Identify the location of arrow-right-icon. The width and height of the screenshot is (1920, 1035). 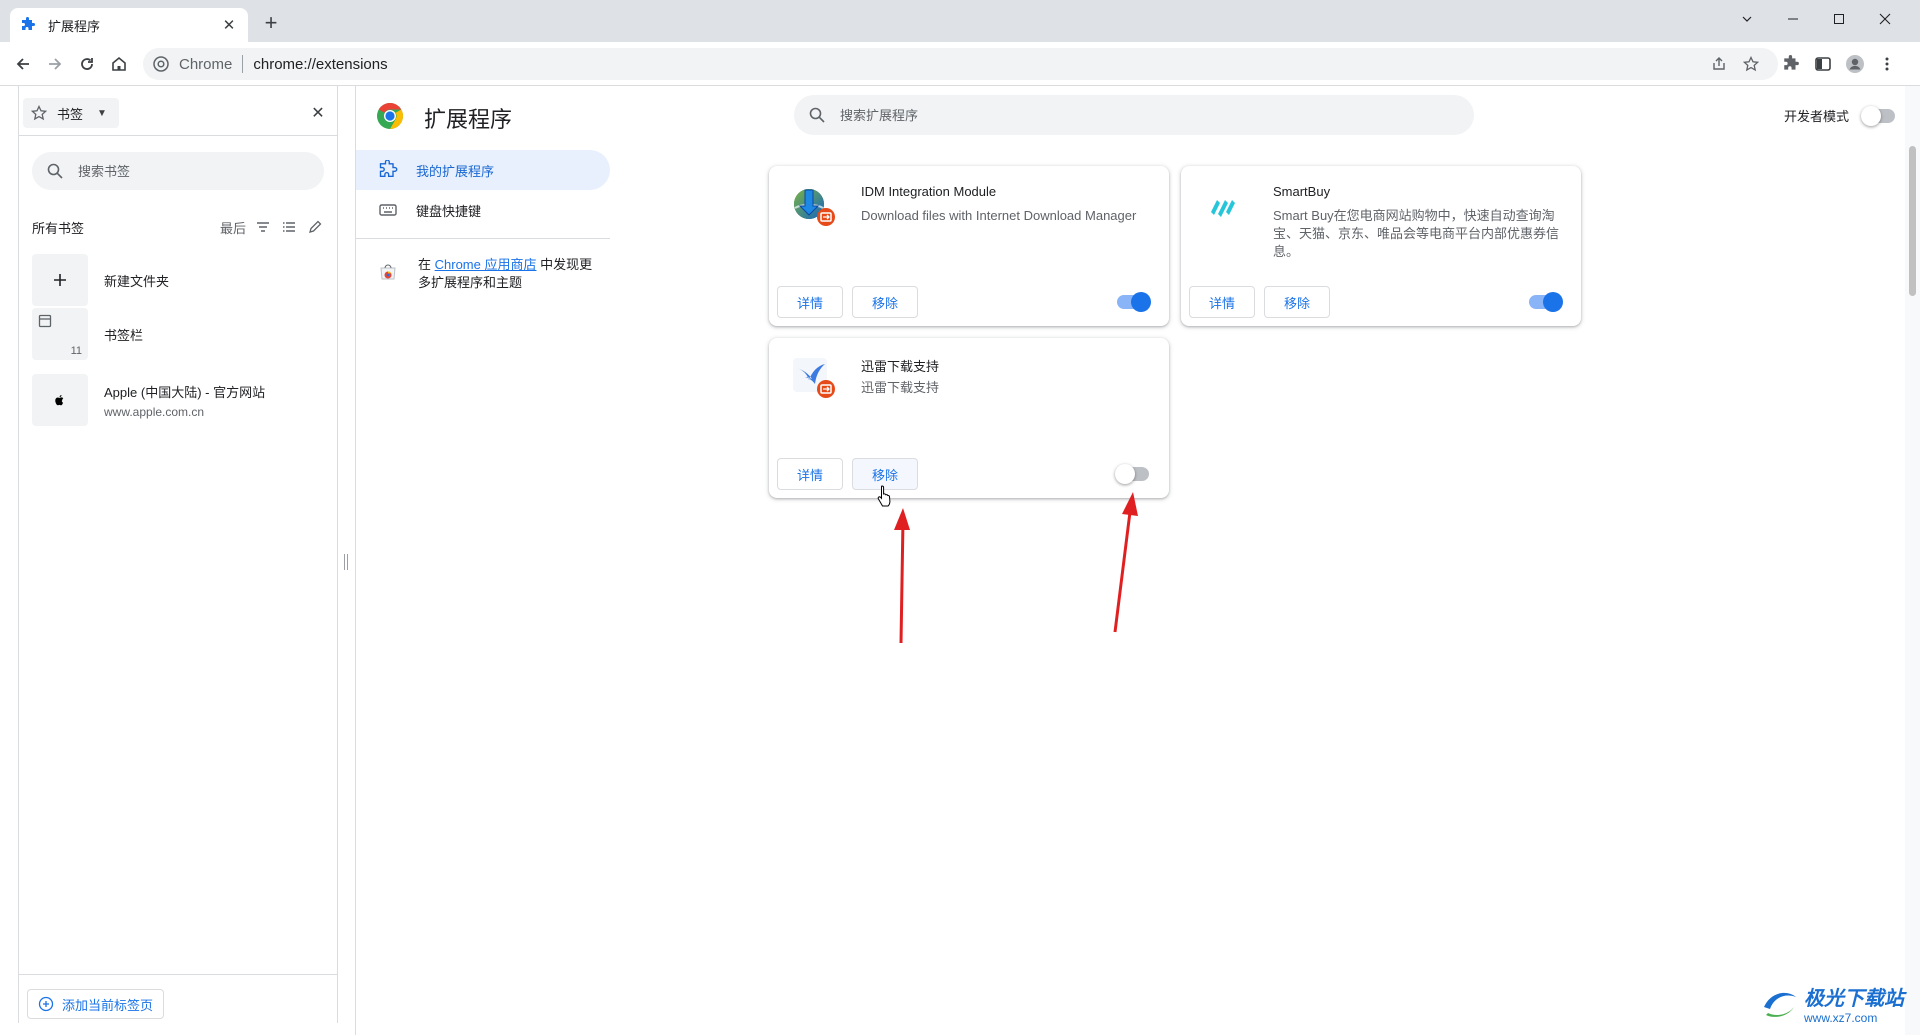
(55, 64).